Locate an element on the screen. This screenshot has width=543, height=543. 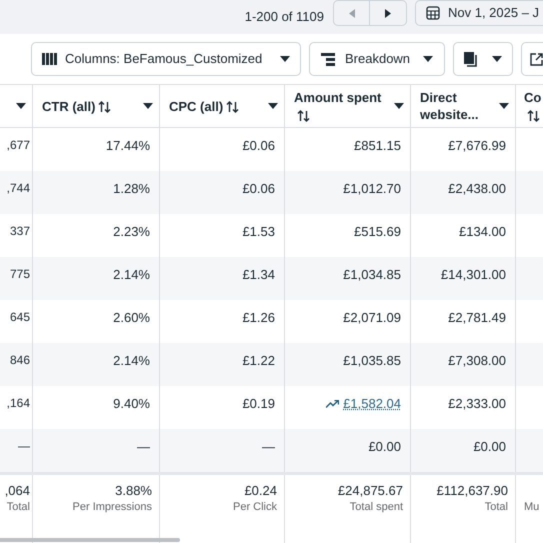
column-title: Co is located at coordinates (533, 97).